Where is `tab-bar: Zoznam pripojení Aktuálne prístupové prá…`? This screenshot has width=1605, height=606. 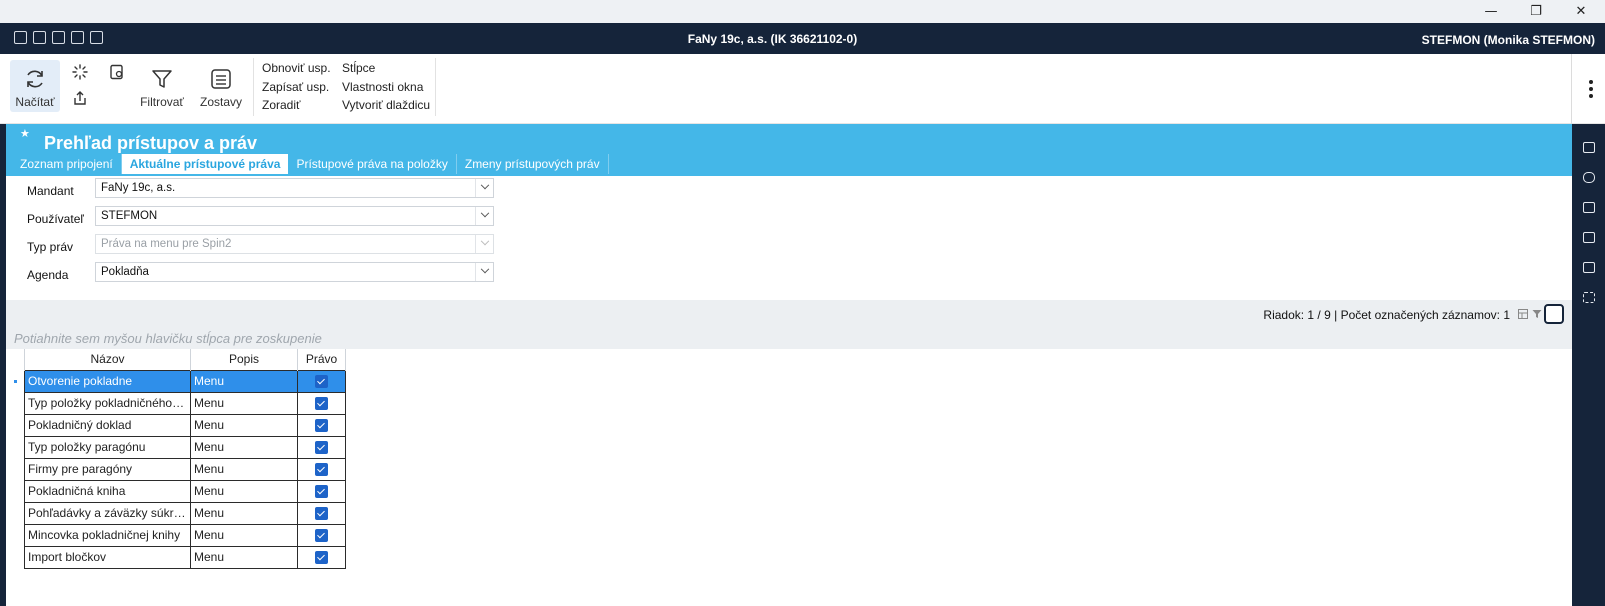 tab-bar: Zoznam pripojení Aktuálne prístupové prá… is located at coordinates (310, 164).